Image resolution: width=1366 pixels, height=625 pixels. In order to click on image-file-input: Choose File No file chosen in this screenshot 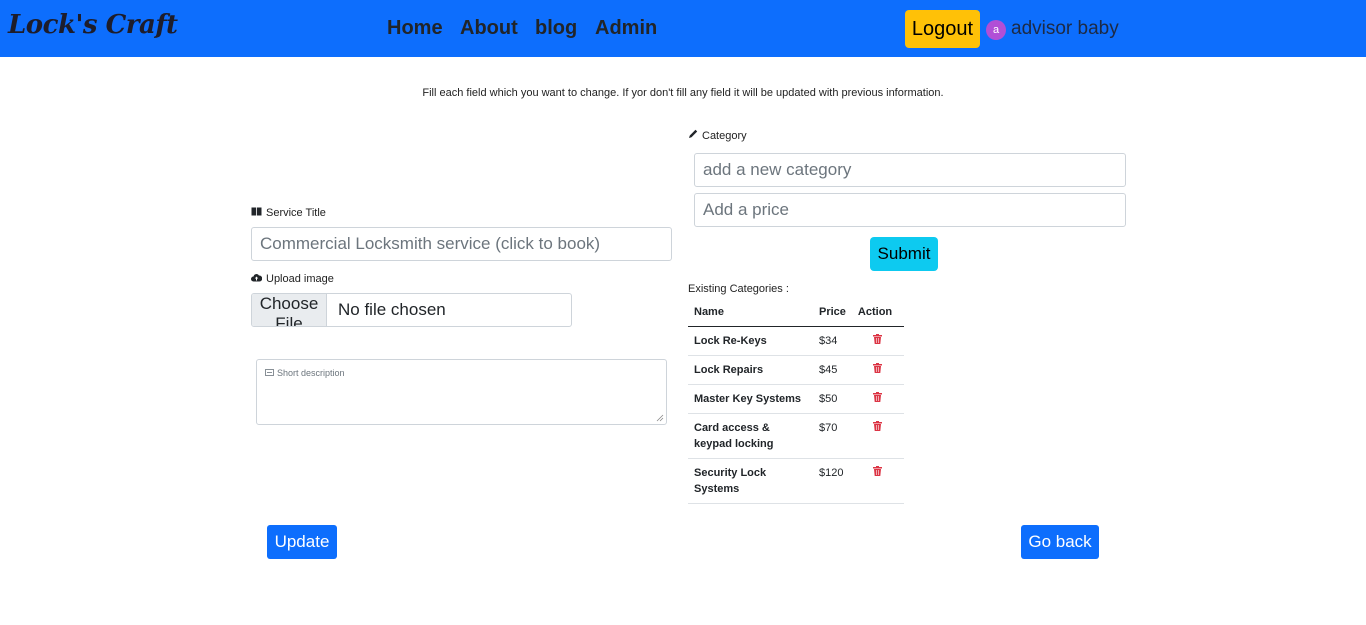, I will do `click(411, 310)`.